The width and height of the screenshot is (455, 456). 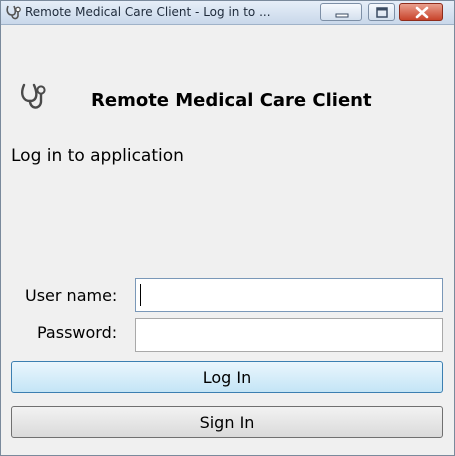 I want to click on log-in-button-label: Log In, so click(x=227, y=377).